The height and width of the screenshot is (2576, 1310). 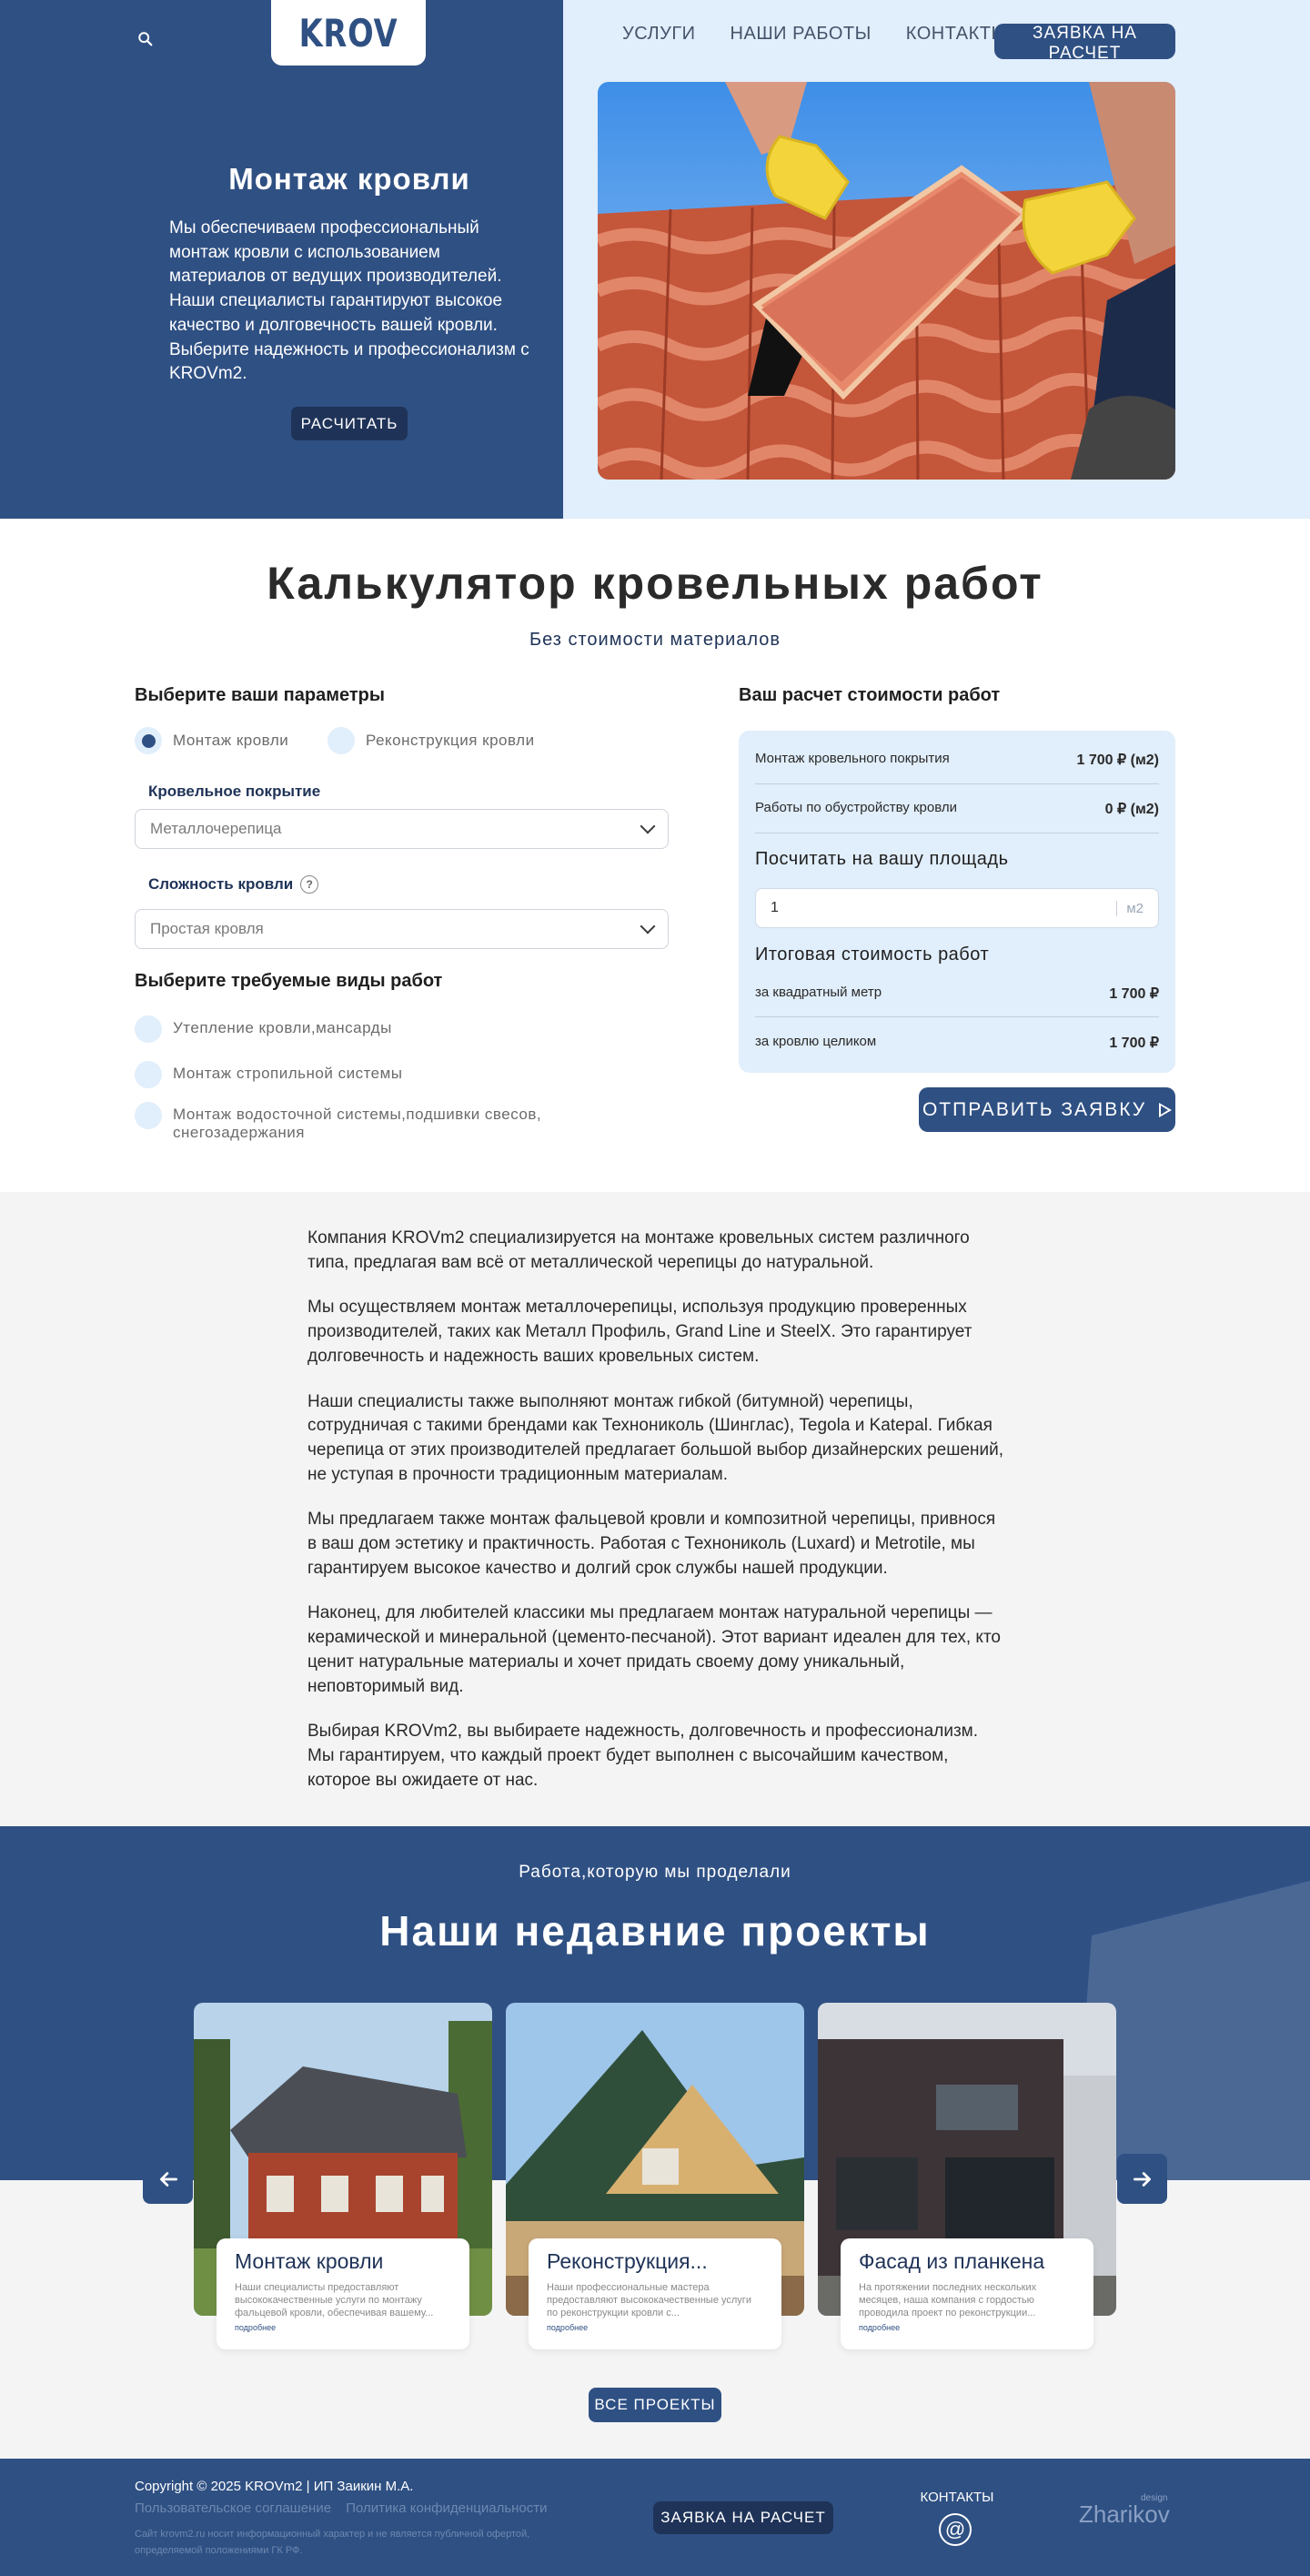 What do you see at coordinates (342, 740) in the screenshot?
I see `radio-dot` at bounding box center [342, 740].